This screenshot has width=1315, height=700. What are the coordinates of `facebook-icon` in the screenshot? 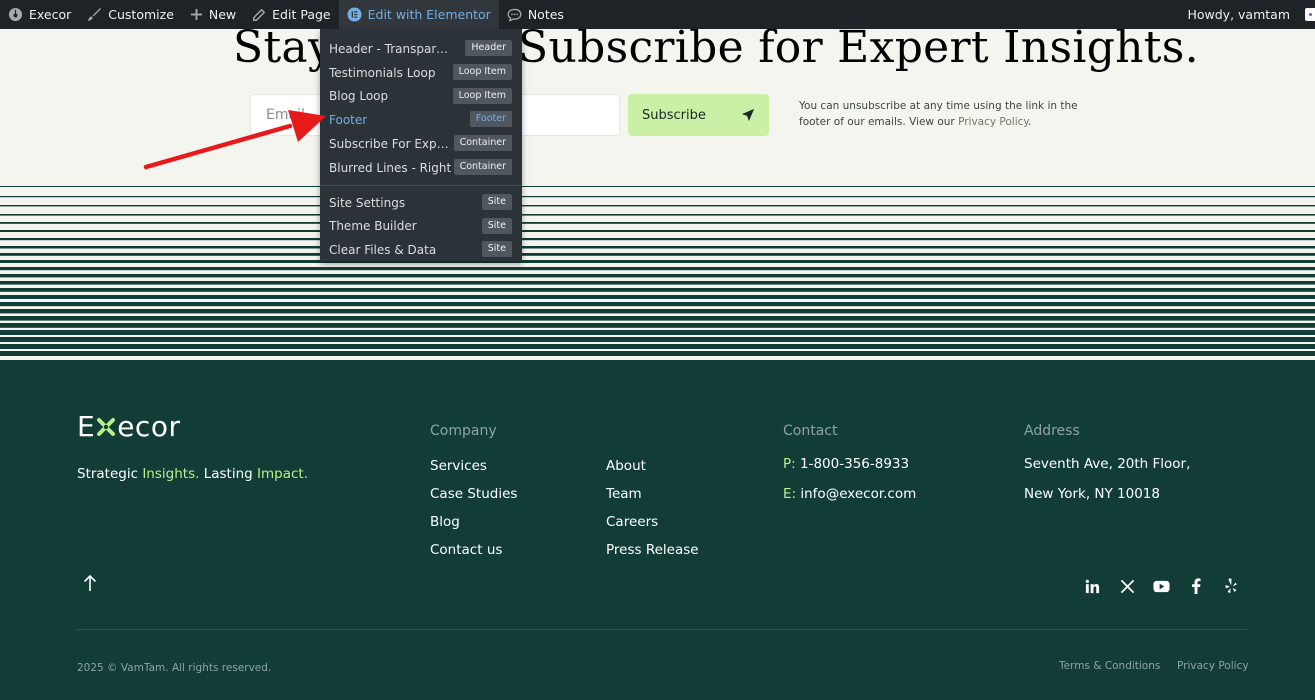 It's located at (1196, 586).